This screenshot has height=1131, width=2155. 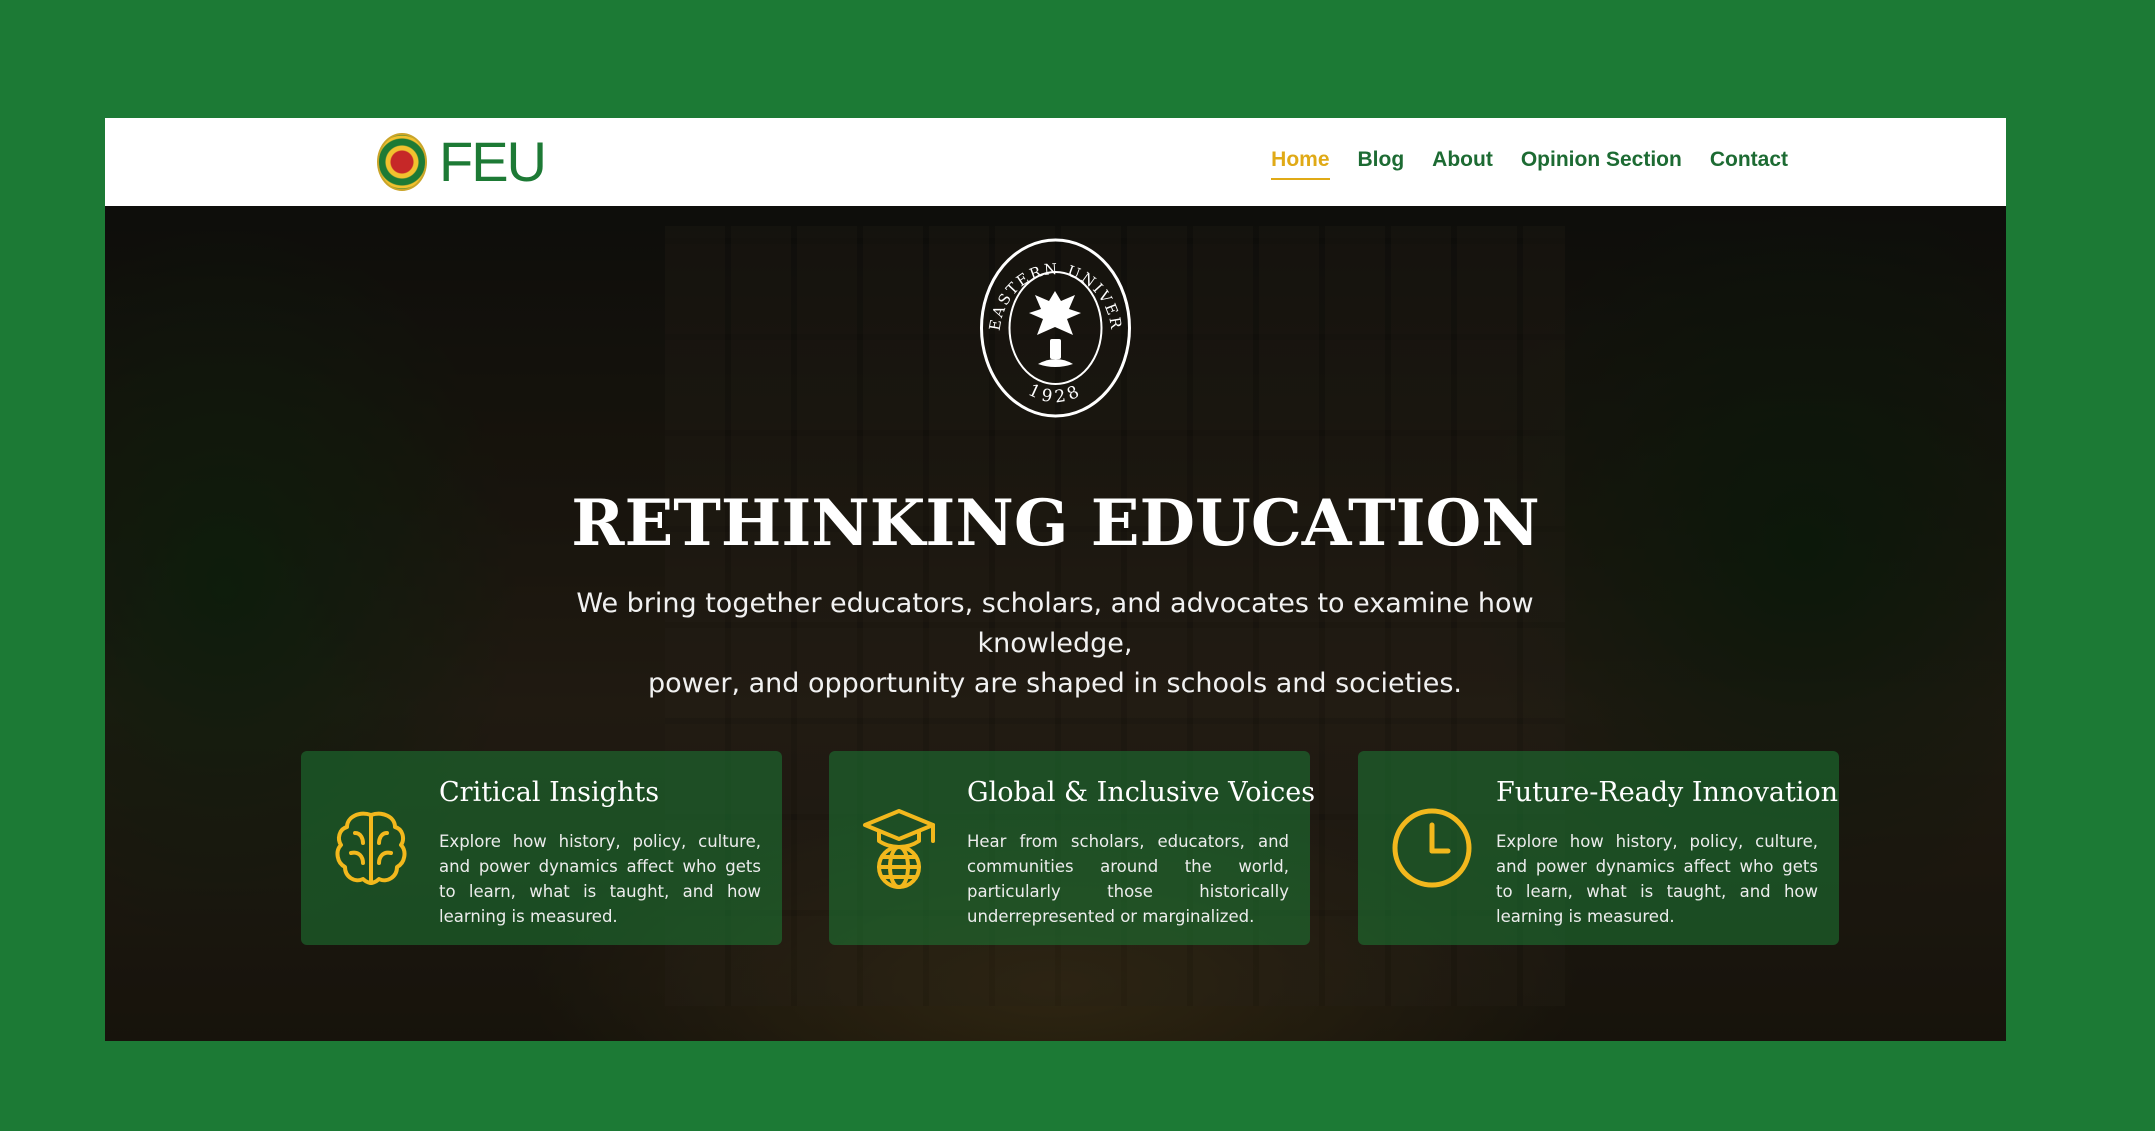 I want to click on brand-name: FEU, so click(x=493, y=161).